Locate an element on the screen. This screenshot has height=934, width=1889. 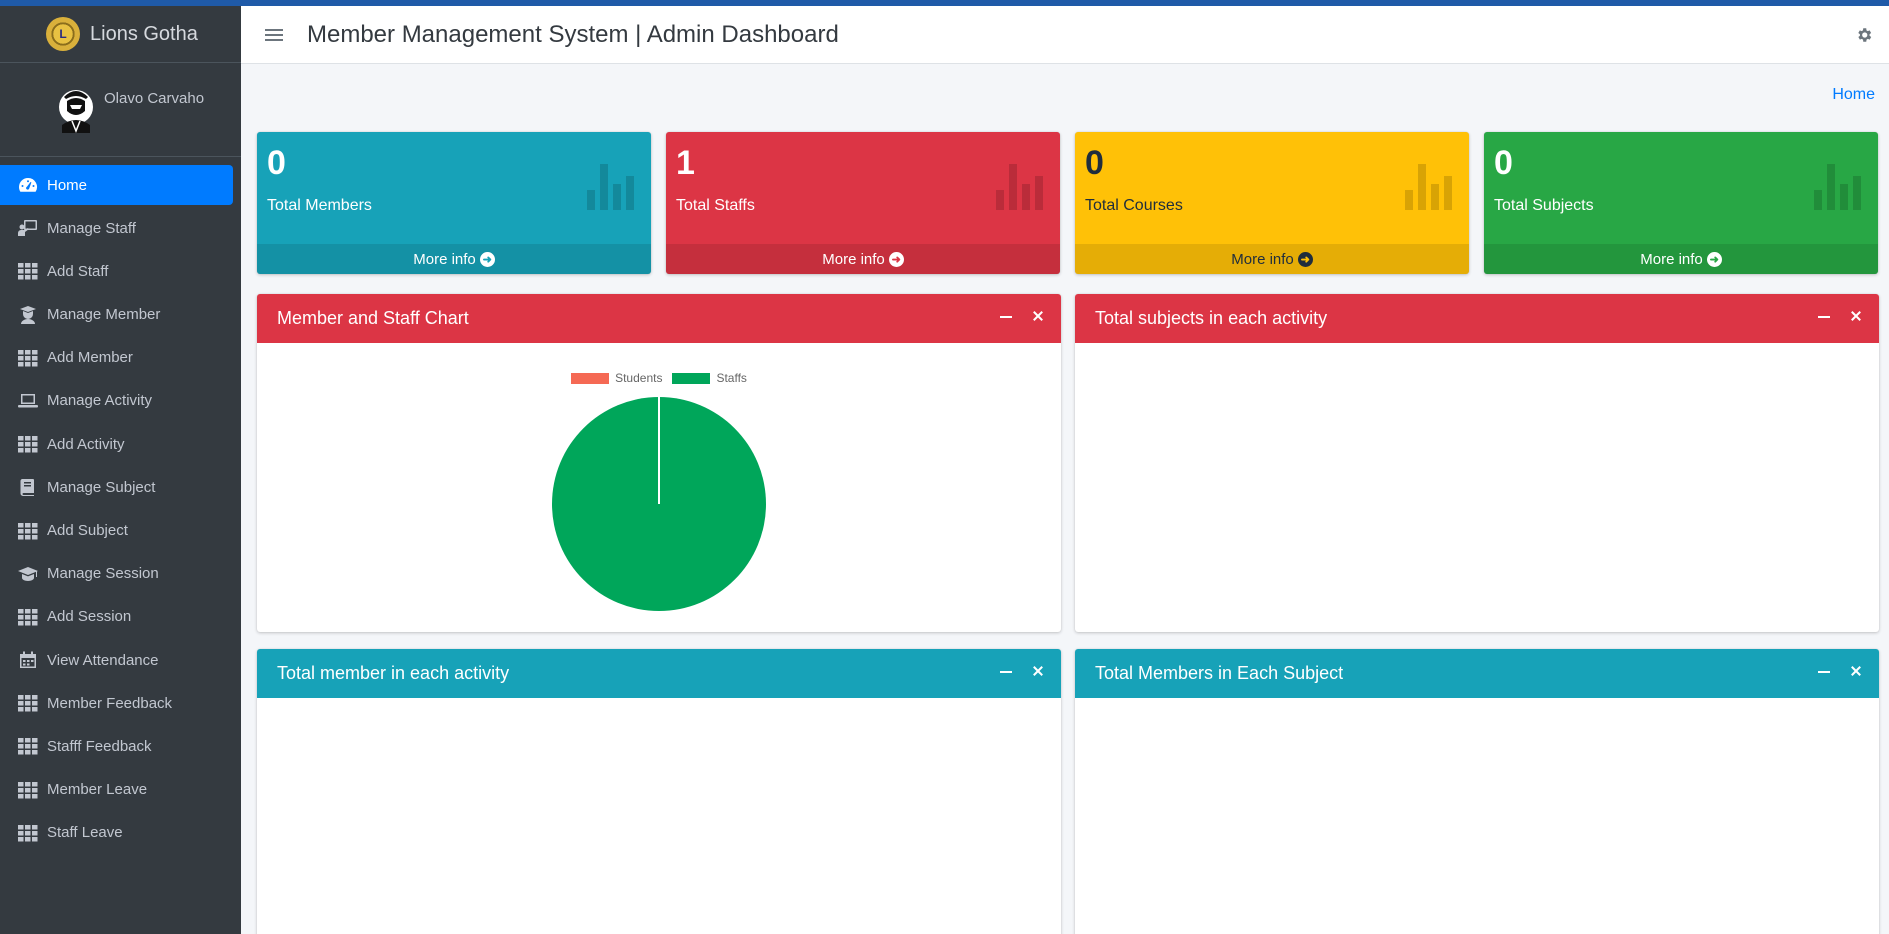
sidebar-item-label: Manage Member is located at coordinates (104, 315).